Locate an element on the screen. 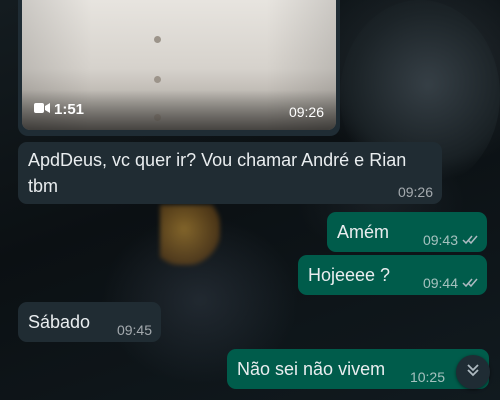 Image resolution: width=500 pixels, height=400 pixels. message-bubble-outgoing: Amém 09:43 is located at coordinates (407, 232).